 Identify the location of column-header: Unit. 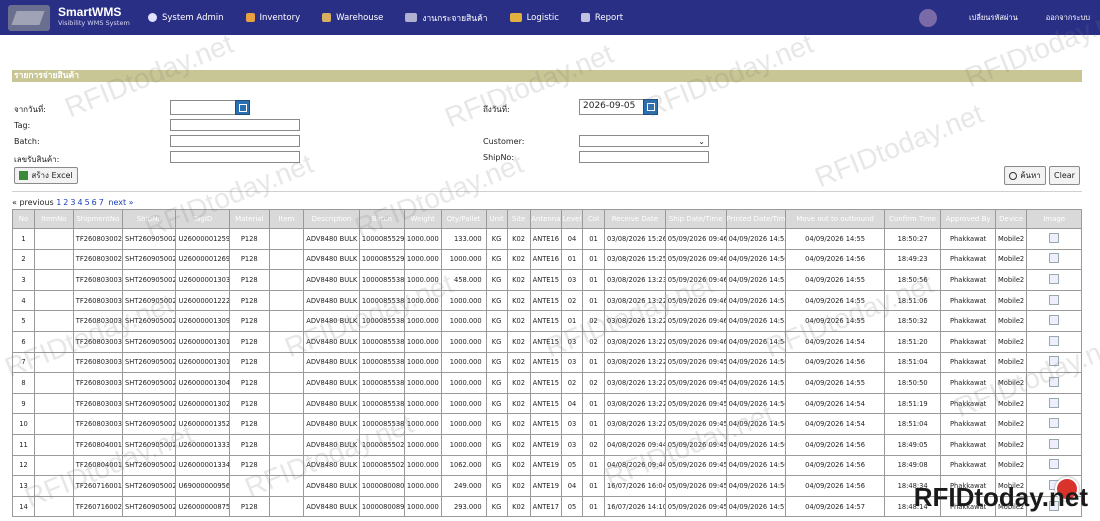
(496, 219).